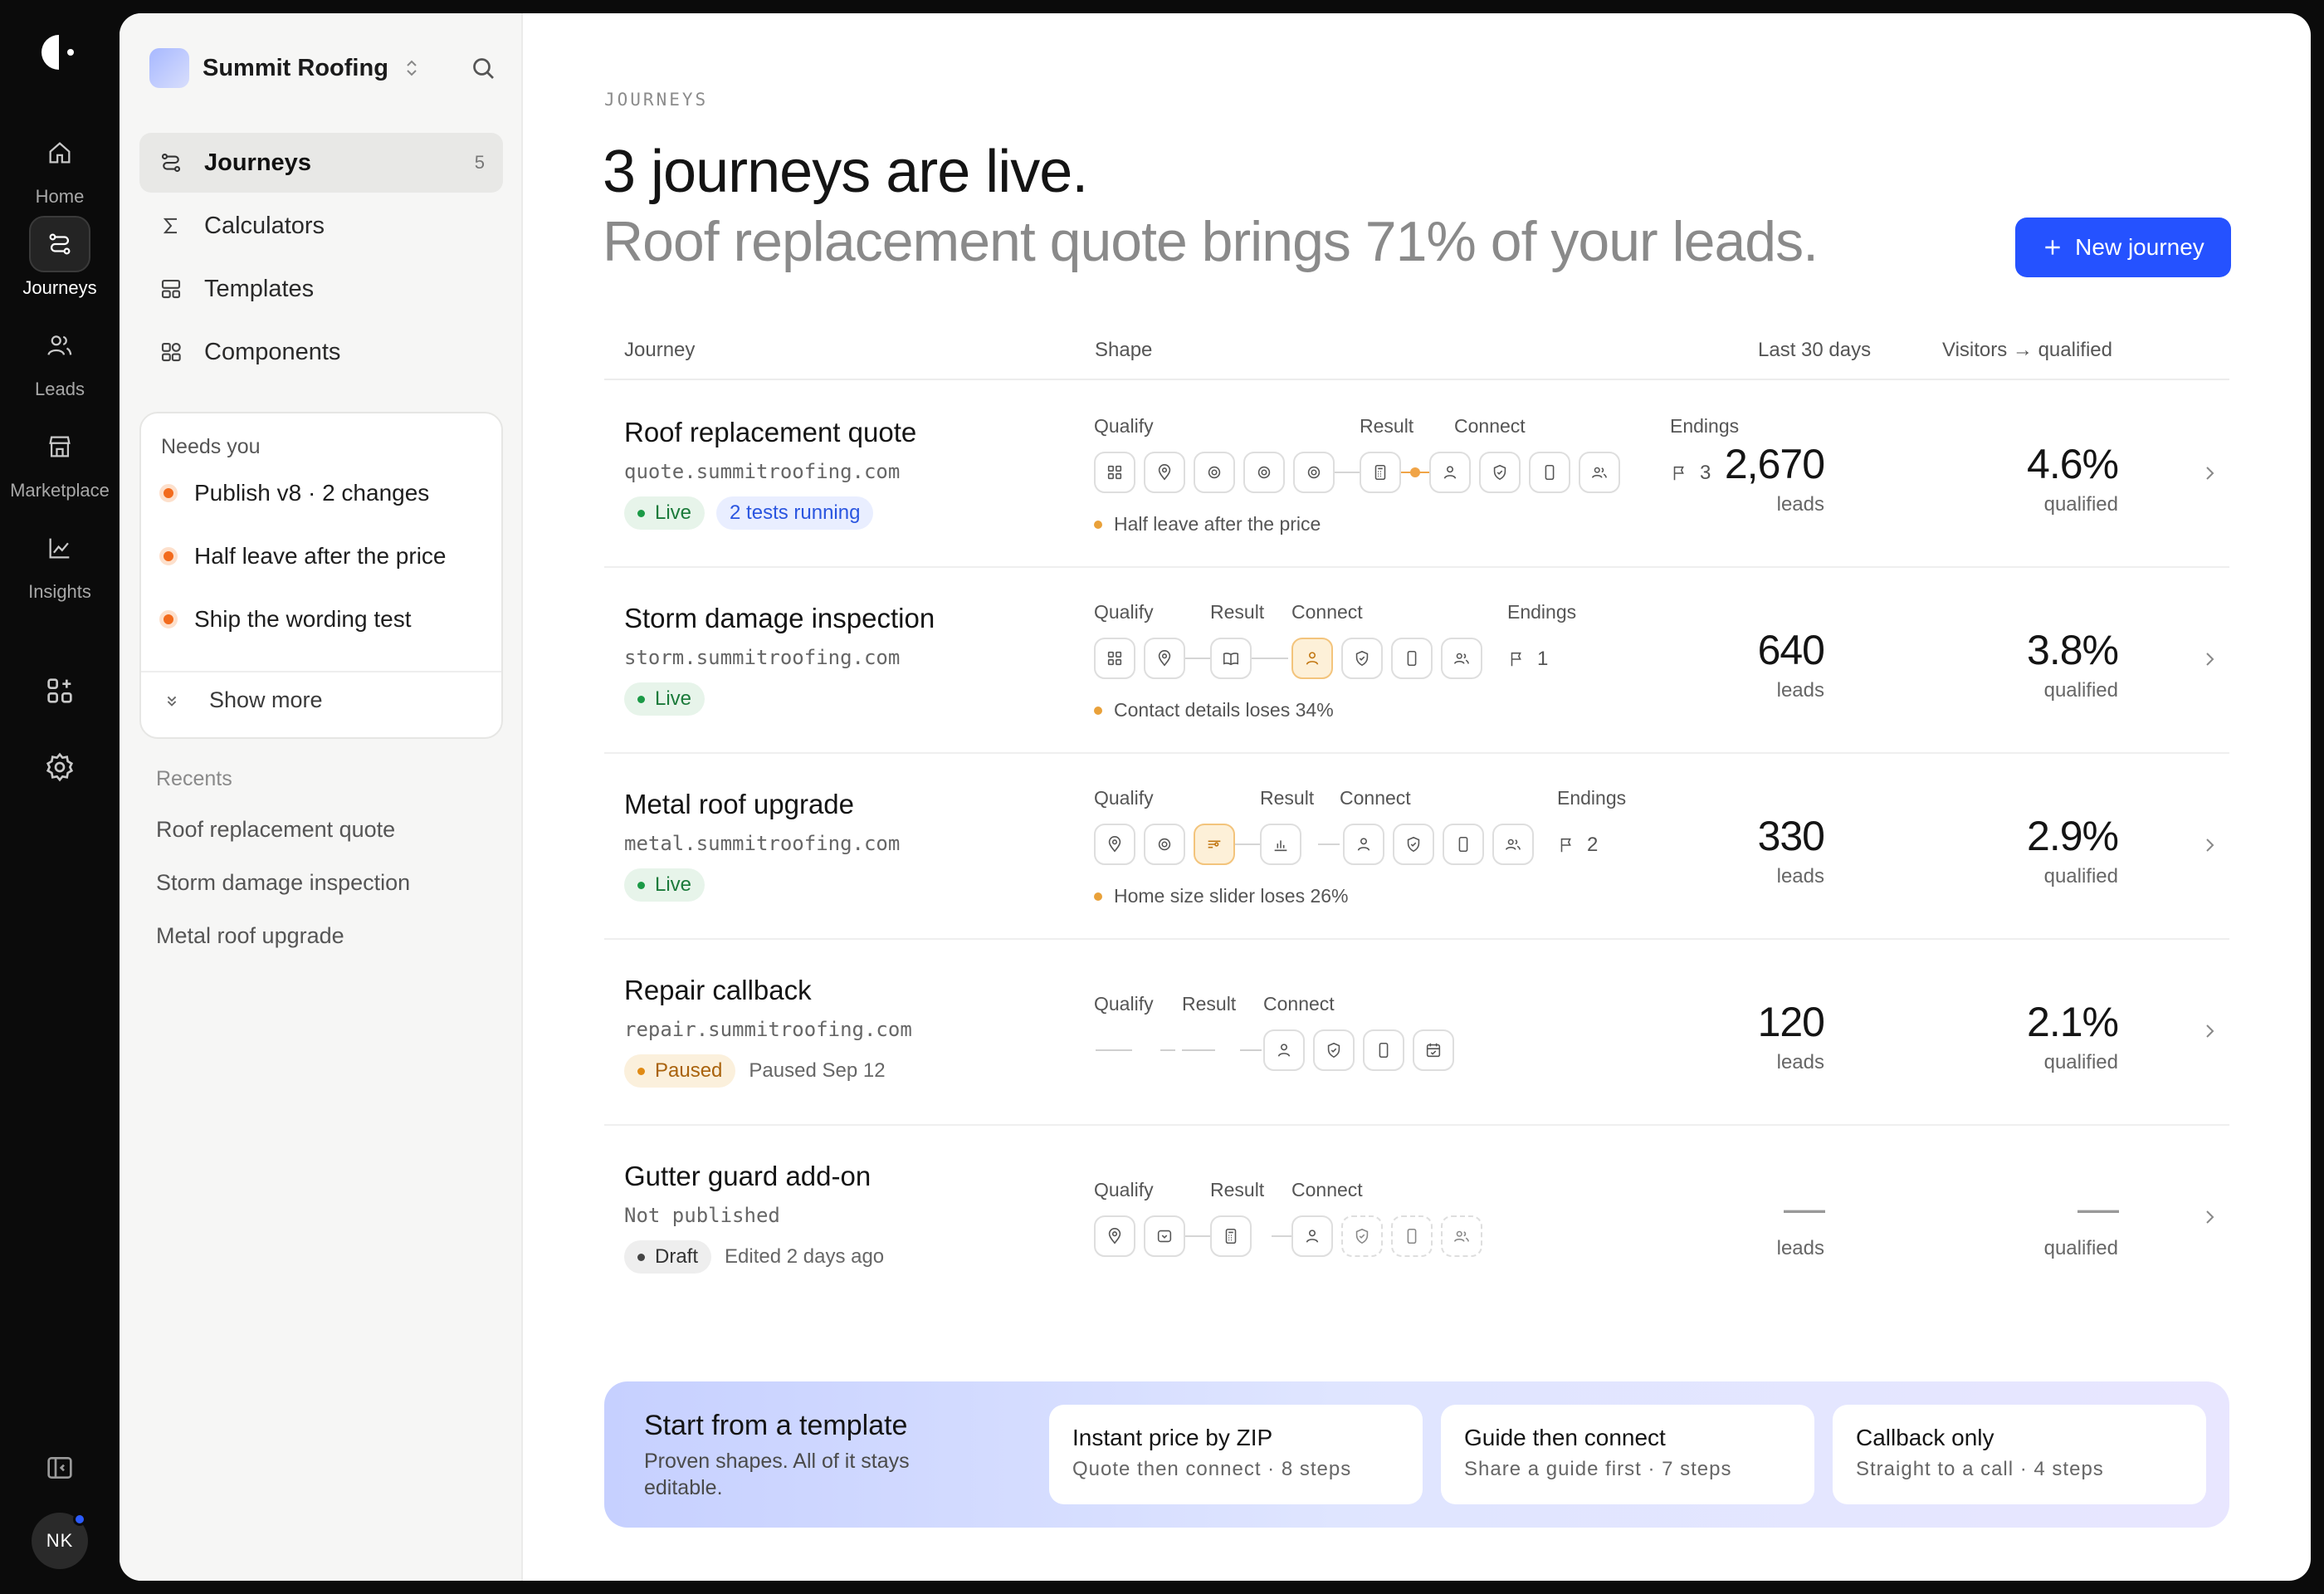  What do you see at coordinates (211, 446) in the screenshot?
I see `needs-you-title: Needs you` at bounding box center [211, 446].